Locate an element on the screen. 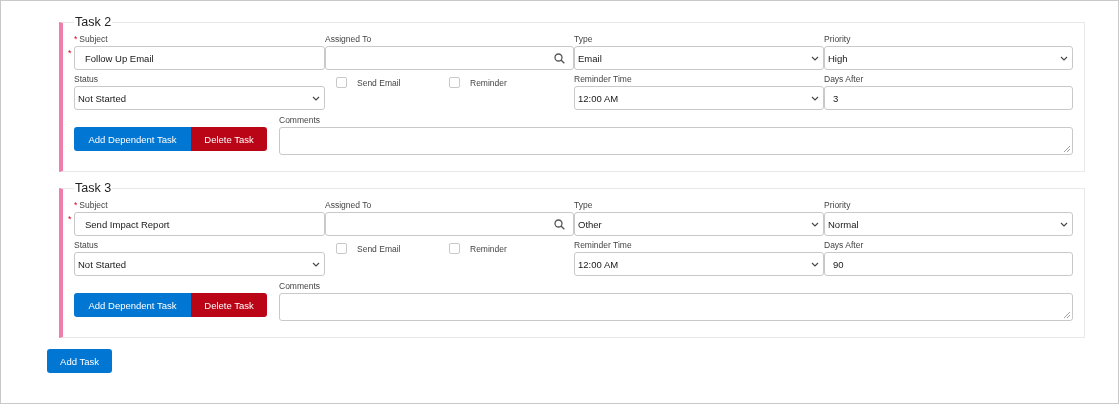  type-dropdown: Other is located at coordinates (699, 224).